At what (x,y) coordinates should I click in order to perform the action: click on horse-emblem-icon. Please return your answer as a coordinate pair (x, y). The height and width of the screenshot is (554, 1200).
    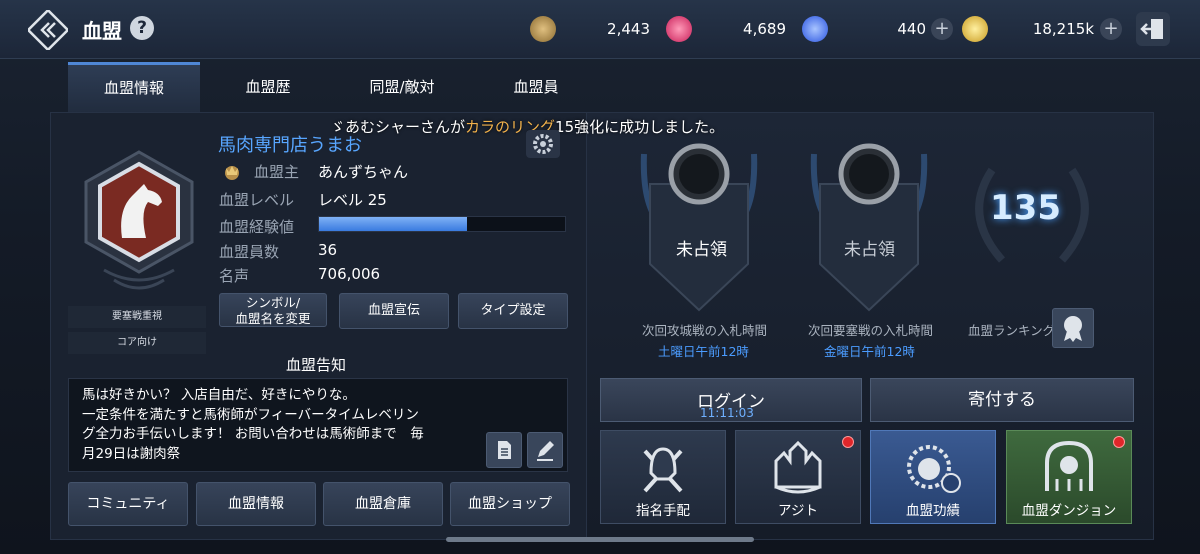
    Looking at the image, I should click on (139, 220).